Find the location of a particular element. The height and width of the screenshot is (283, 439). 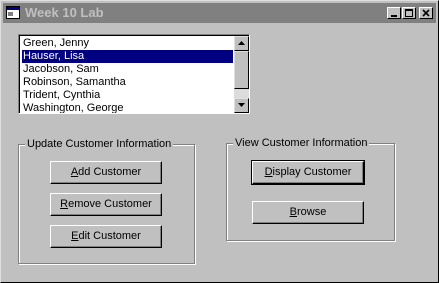

list-item: Jacobson, Sam is located at coordinates (127, 69).